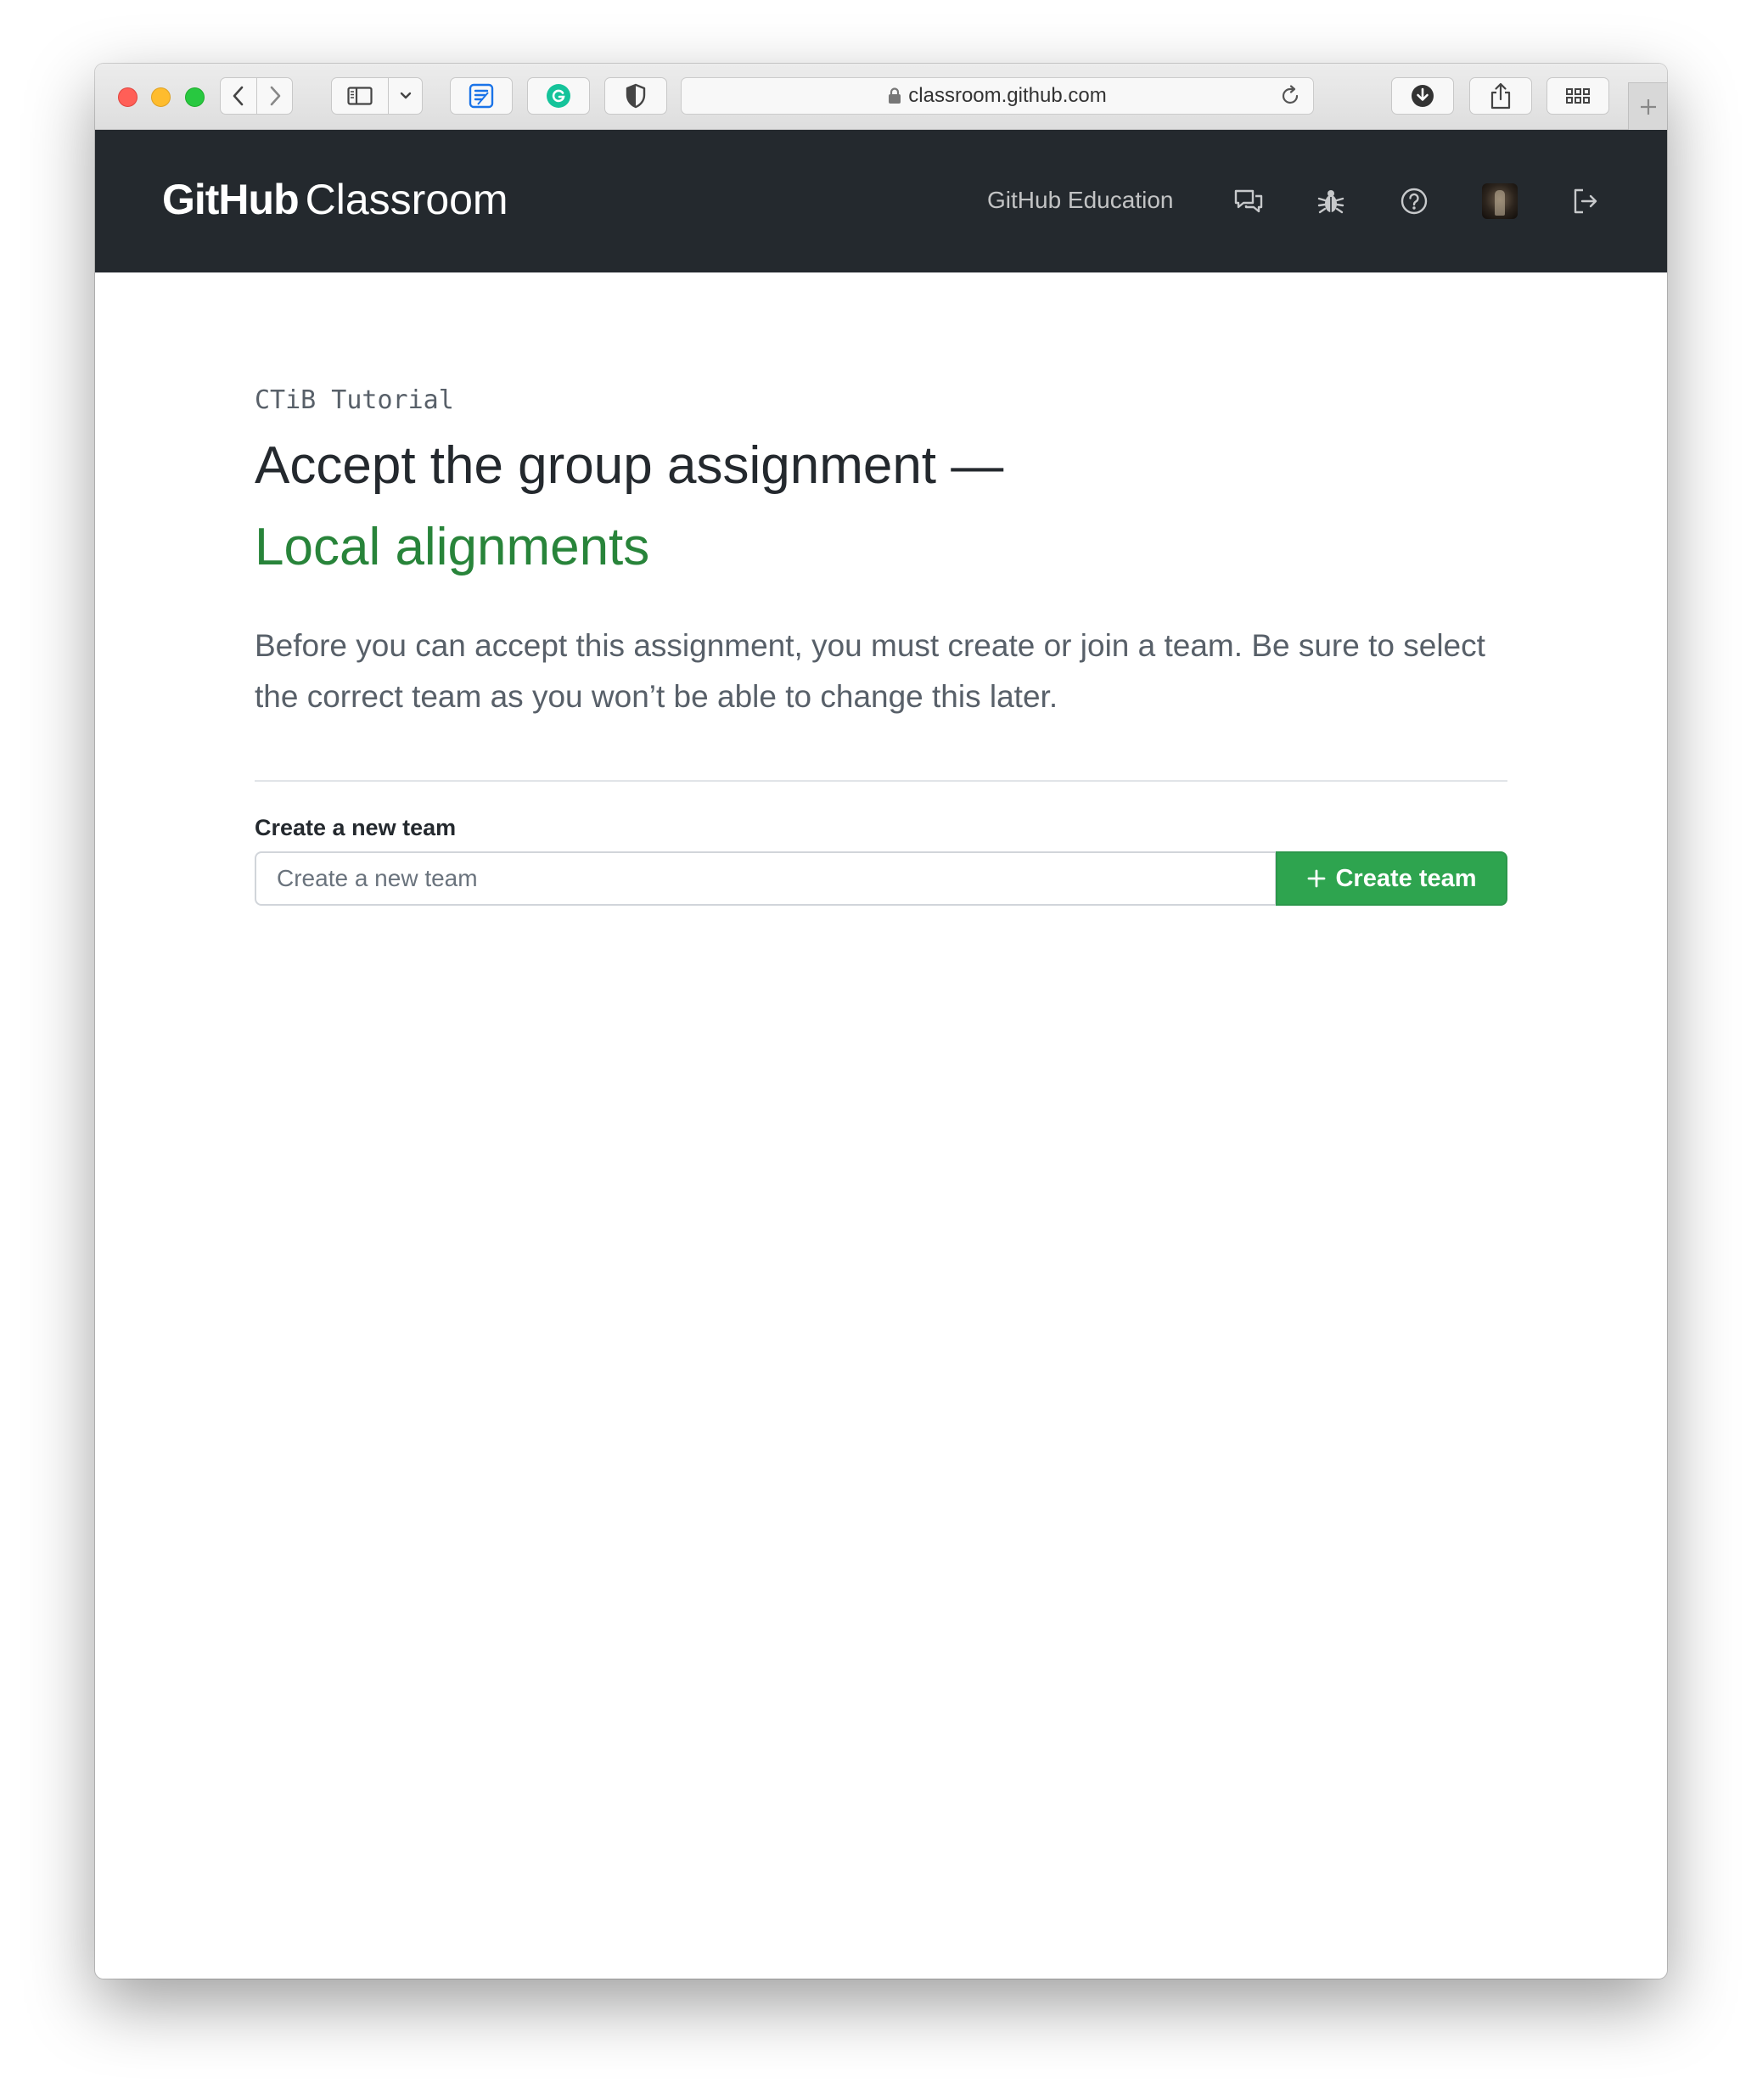  I want to click on back-button, so click(238, 96).